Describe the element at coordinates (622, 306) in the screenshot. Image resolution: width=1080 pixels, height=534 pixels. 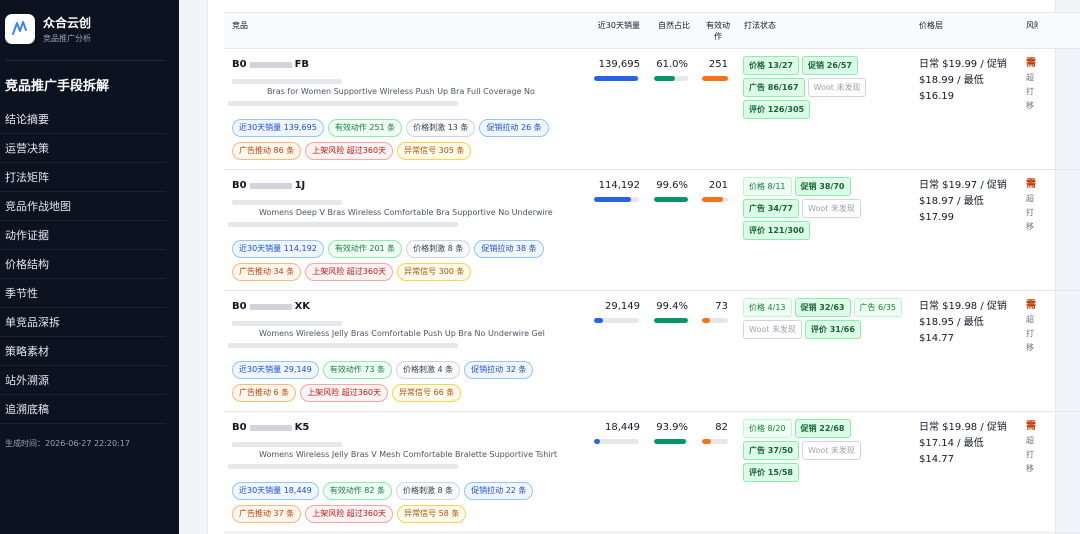
I see `sales-value: 29,149` at that location.